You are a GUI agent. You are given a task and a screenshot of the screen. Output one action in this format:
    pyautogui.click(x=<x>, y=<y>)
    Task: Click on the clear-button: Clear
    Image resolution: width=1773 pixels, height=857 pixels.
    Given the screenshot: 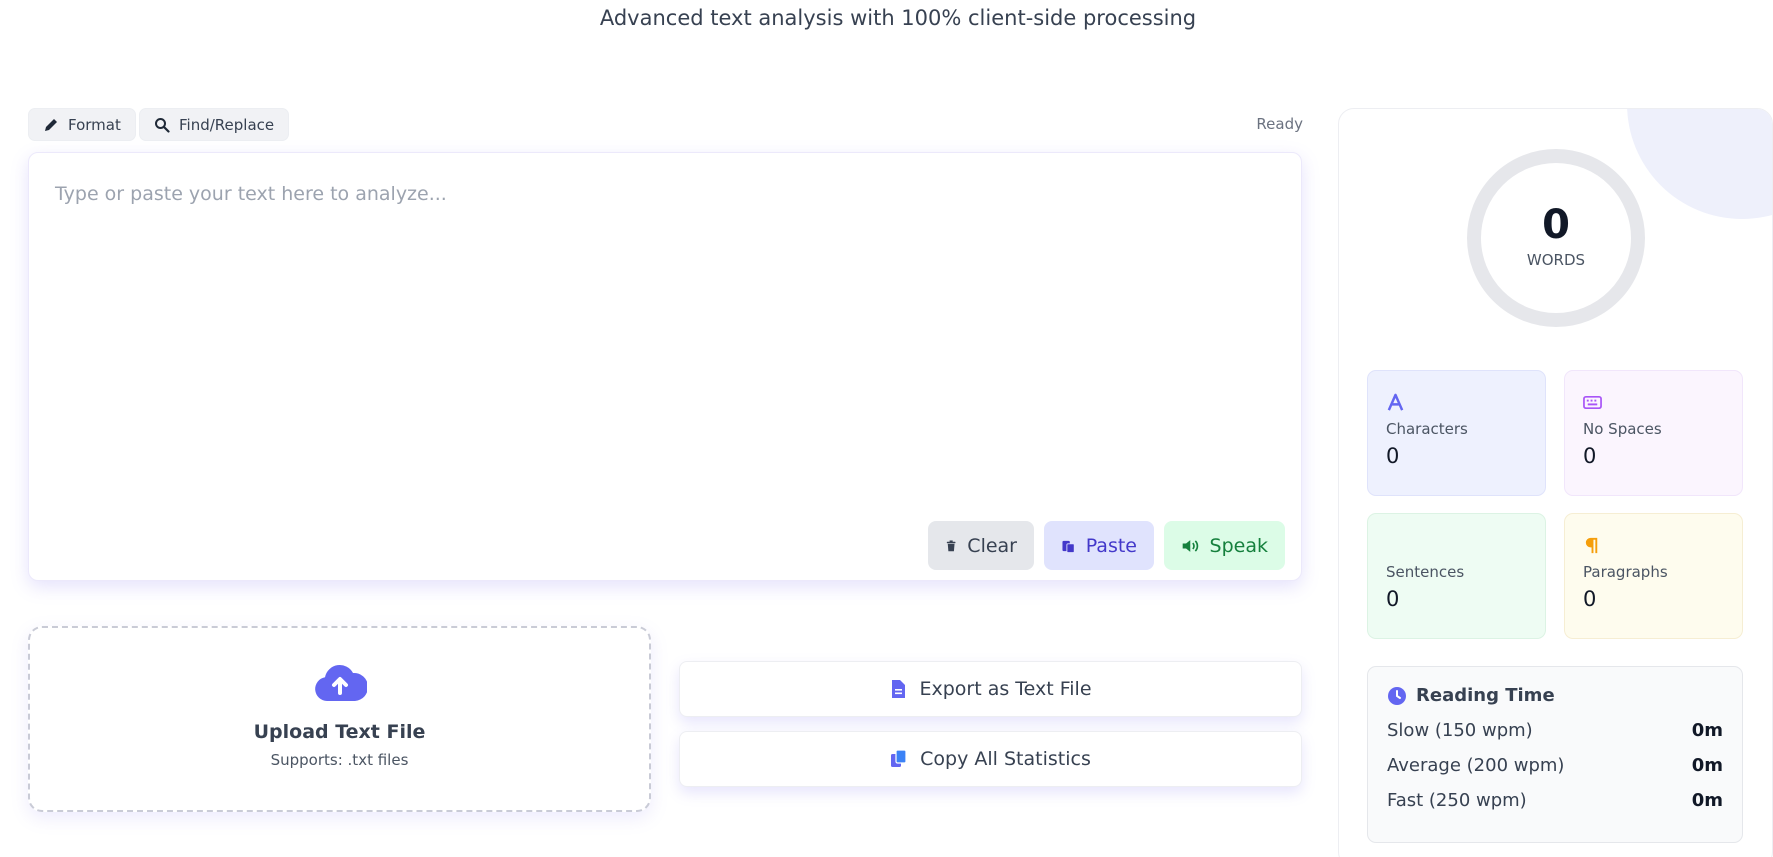 What is the action you would take?
    pyautogui.click(x=981, y=545)
    